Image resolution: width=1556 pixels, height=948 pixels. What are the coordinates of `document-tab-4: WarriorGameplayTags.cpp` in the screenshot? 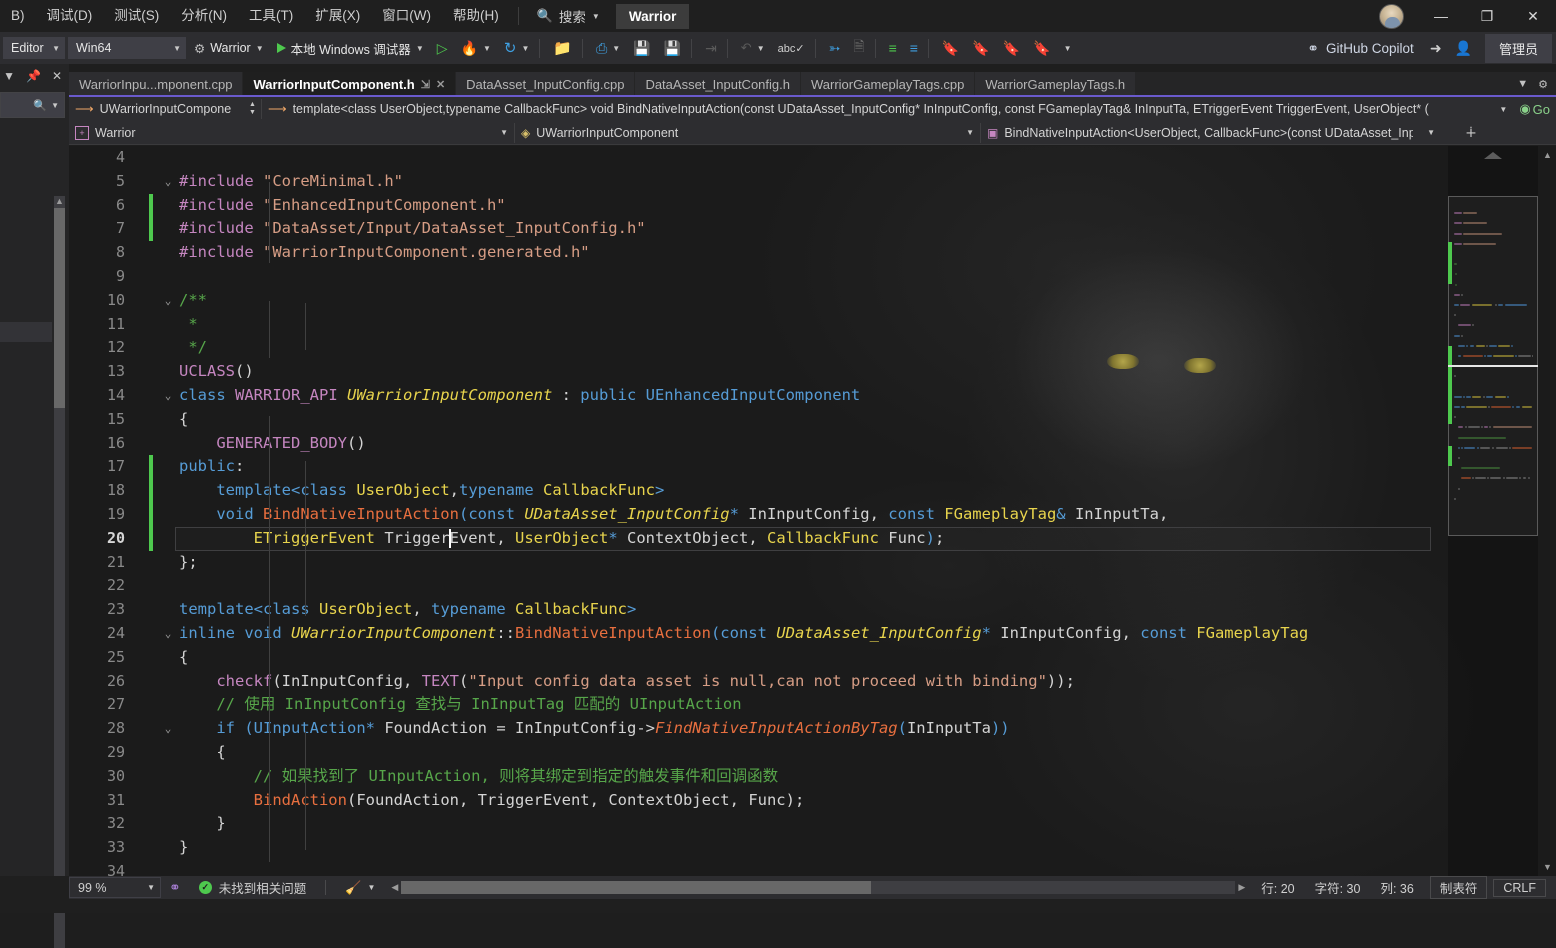 It's located at (888, 84).